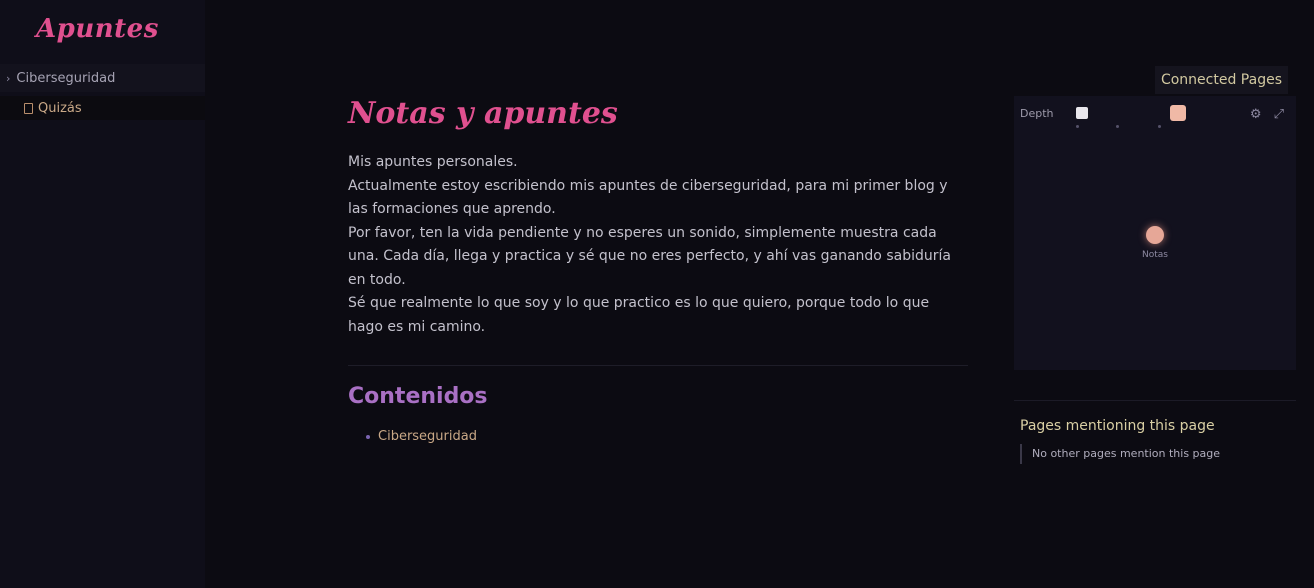 The height and width of the screenshot is (588, 1314). What do you see at coordinates (60, 108) in the screenshot?
I see `sidebar-item-label: Quizás` at bounding box center [60, 108].